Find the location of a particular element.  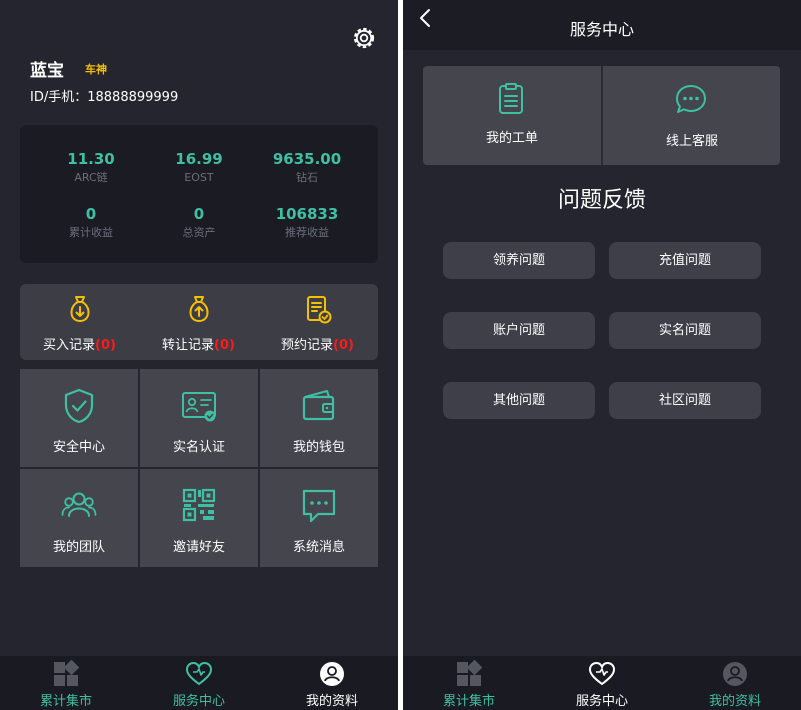

document-check-icon is located at coordinates (319, 310).